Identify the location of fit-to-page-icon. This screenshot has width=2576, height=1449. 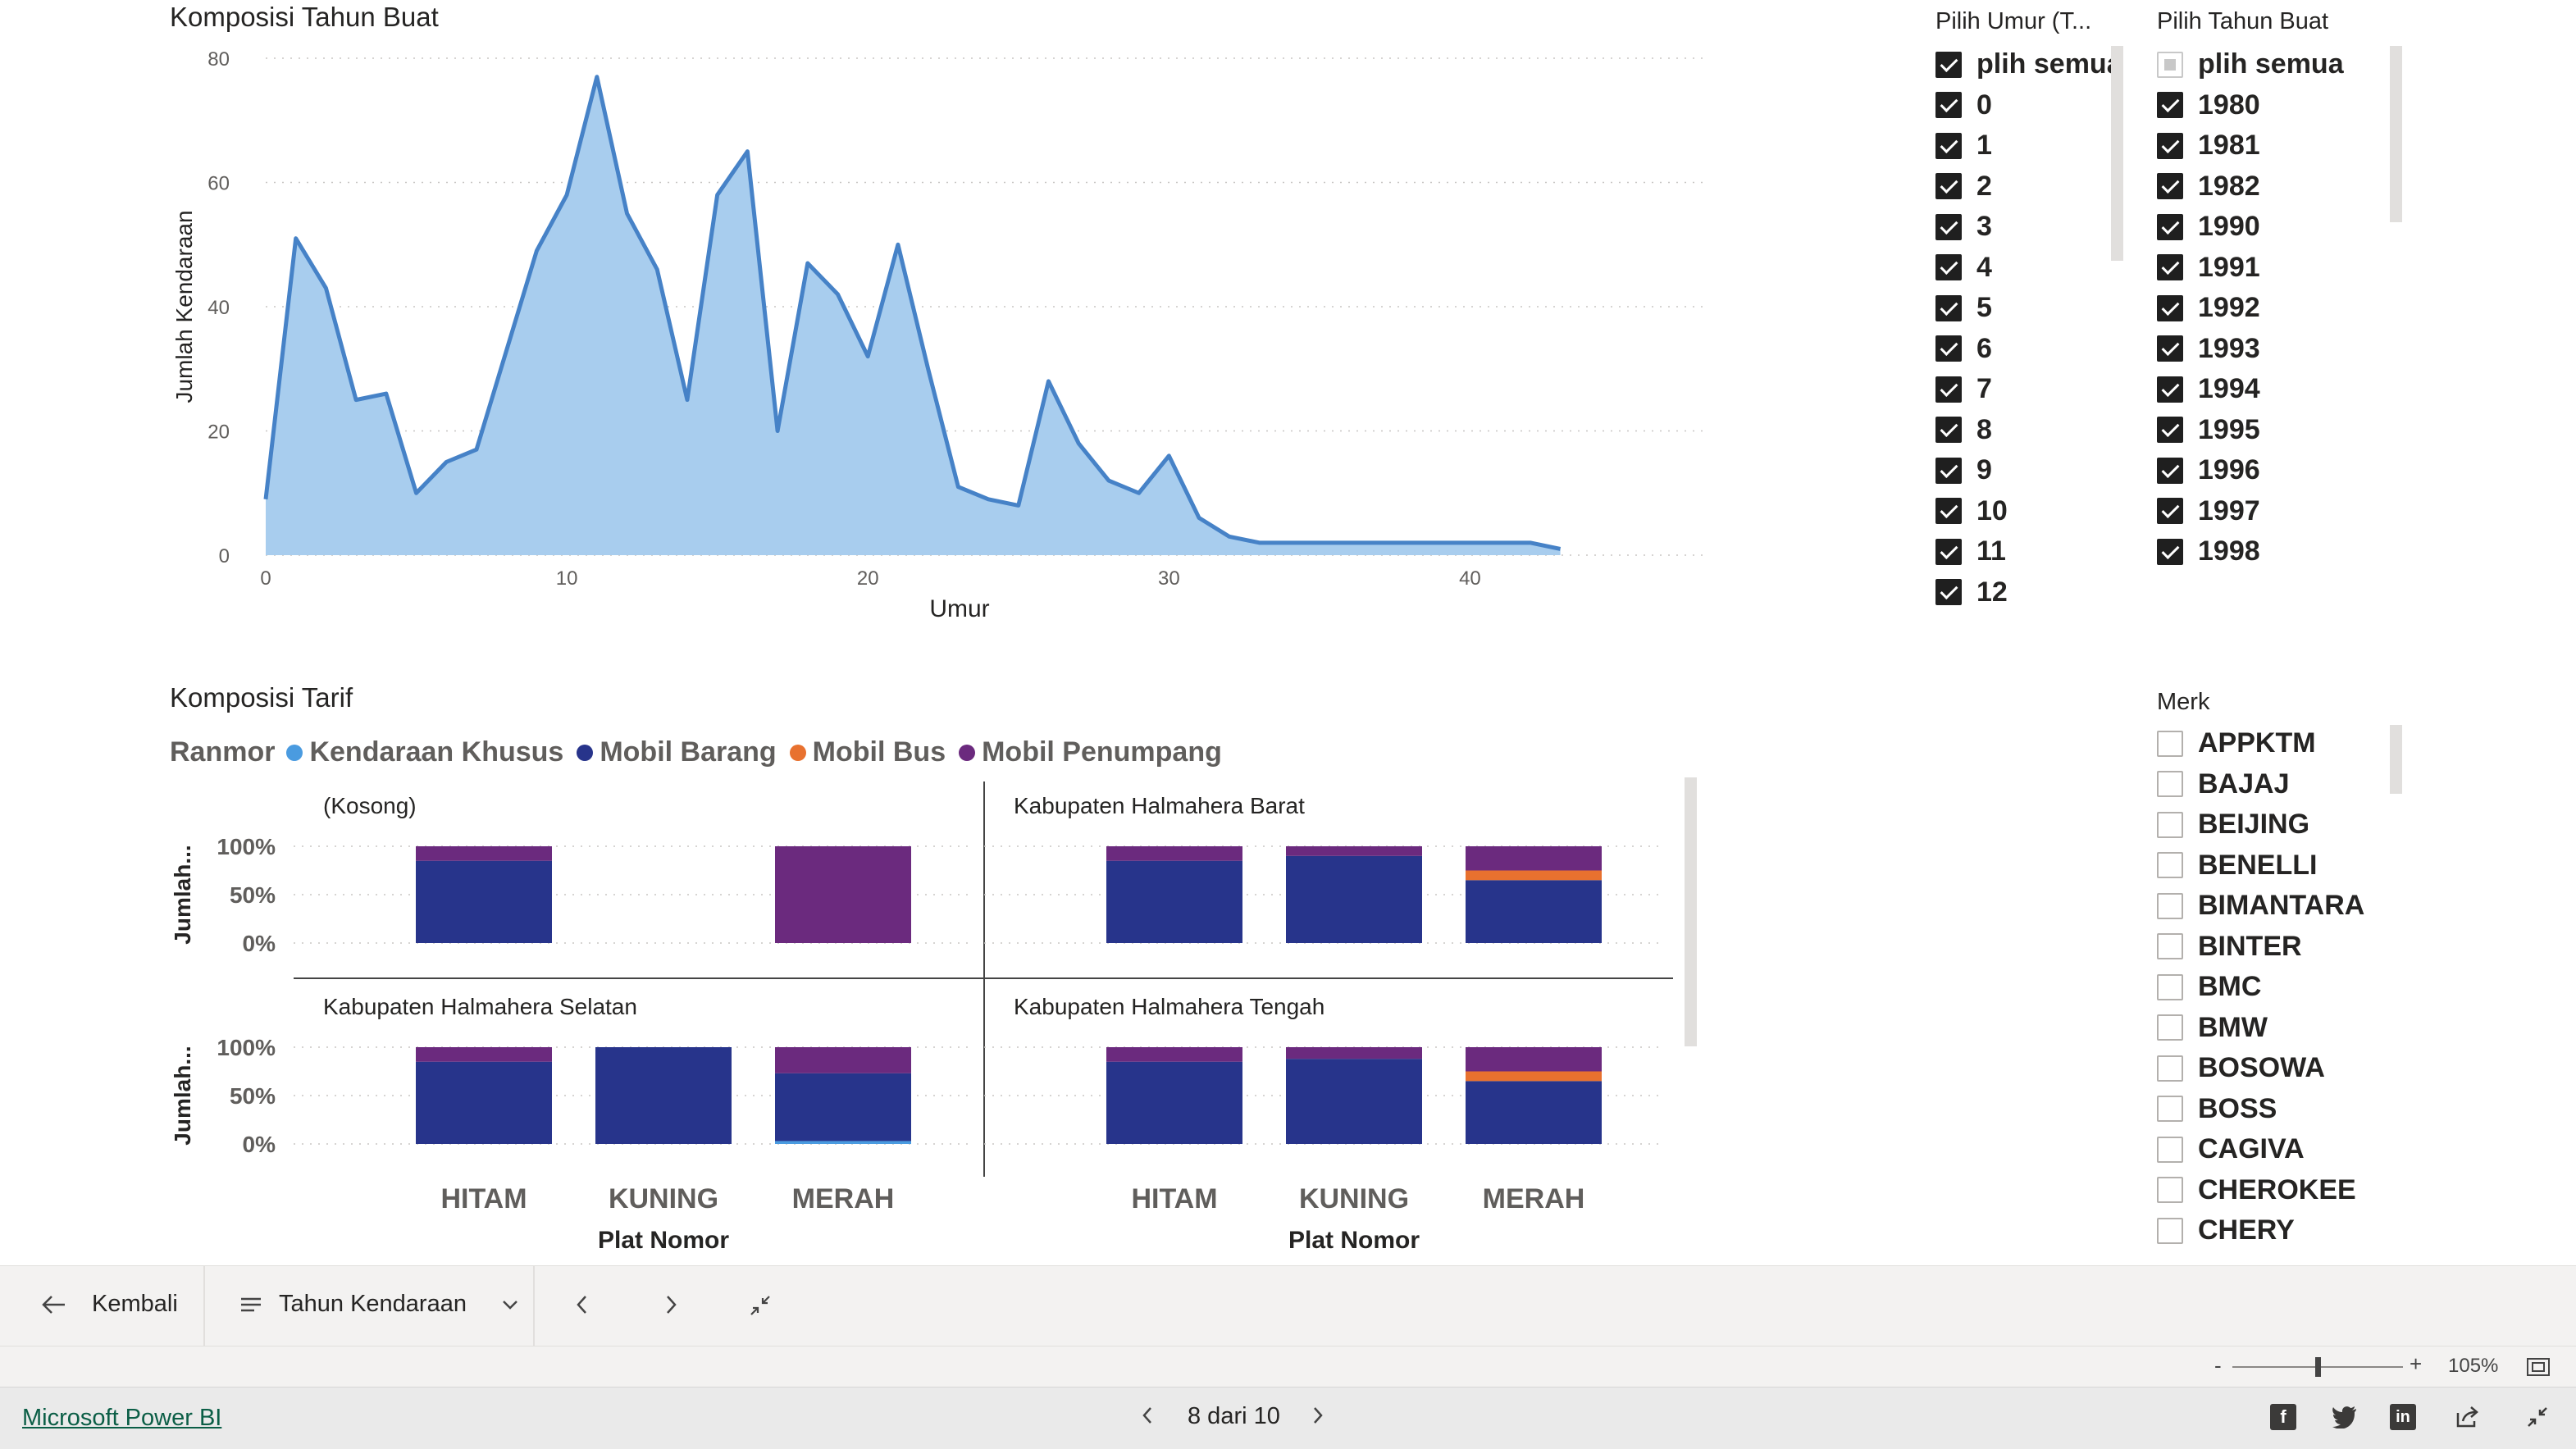
(2538, 1367).